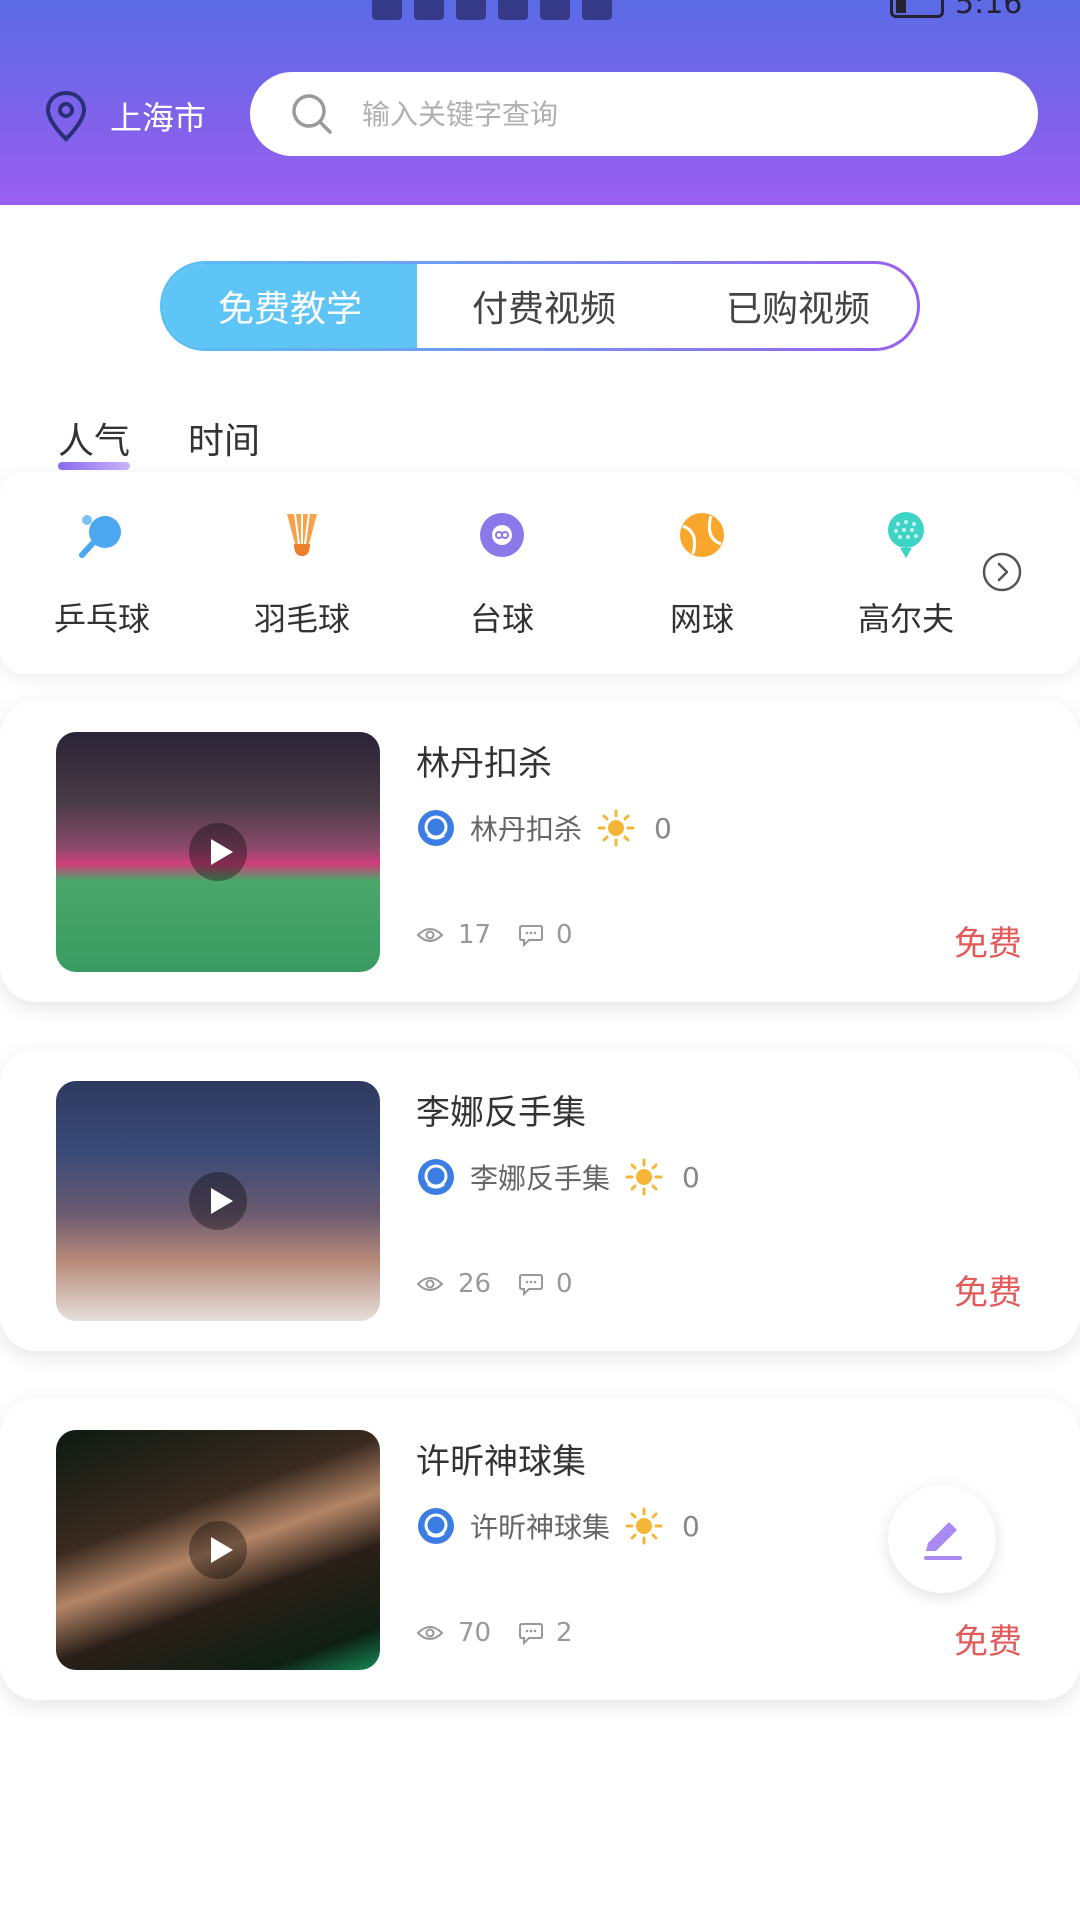  What do you see at coordinates (484, 764) in the screenshot?
I see `video-title: 林丹扣杀` at bounding box center [484, 764].